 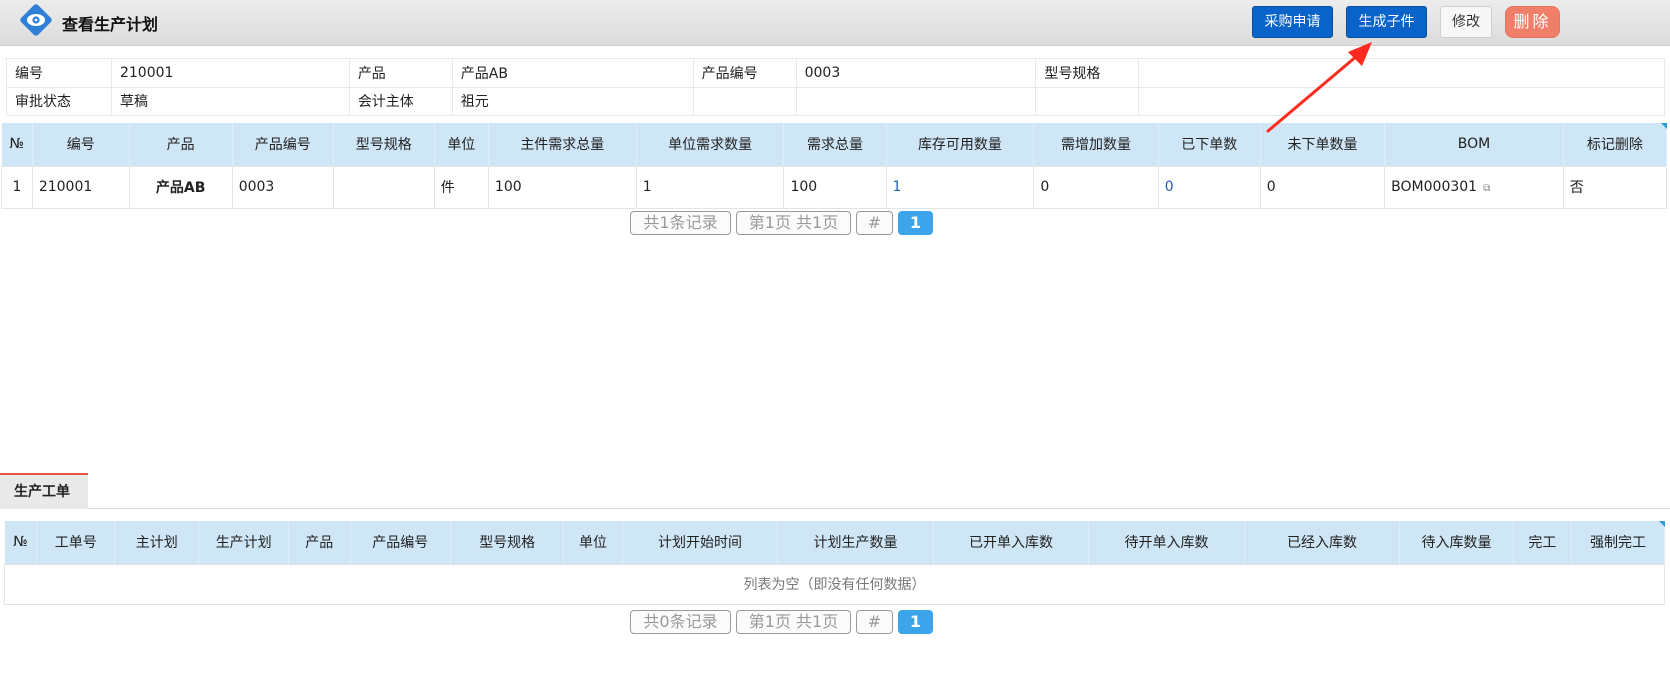 I want to click on col-opened-stock-in: 已开单入库数, so click(x=1011, y=542).